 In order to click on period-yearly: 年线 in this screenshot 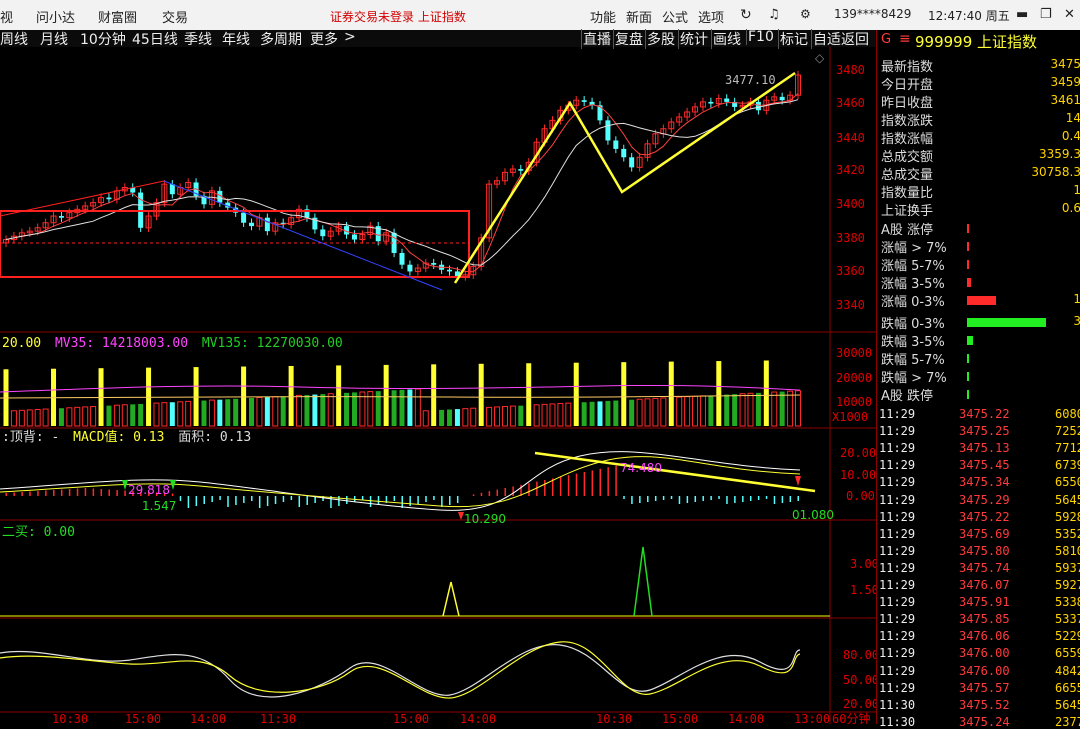, I will do `click(236, 39)`.